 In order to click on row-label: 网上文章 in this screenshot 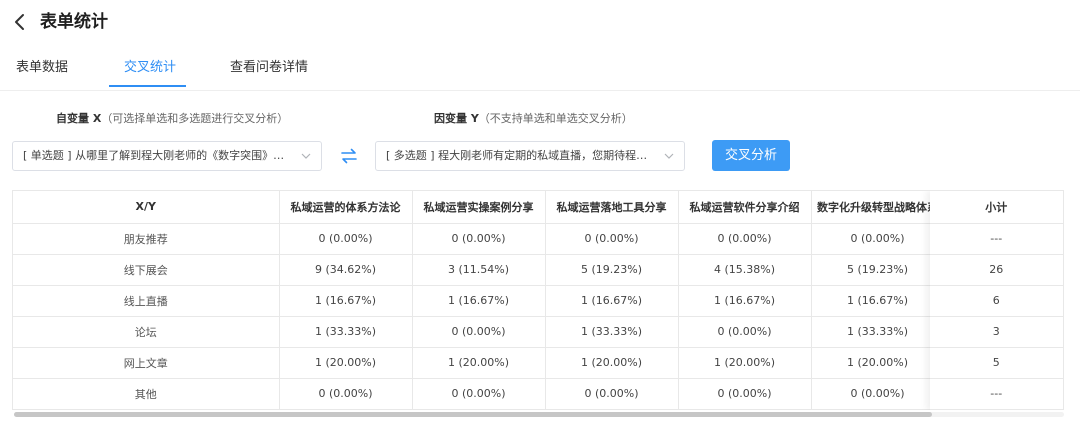, I will do `click(146, 363)`.